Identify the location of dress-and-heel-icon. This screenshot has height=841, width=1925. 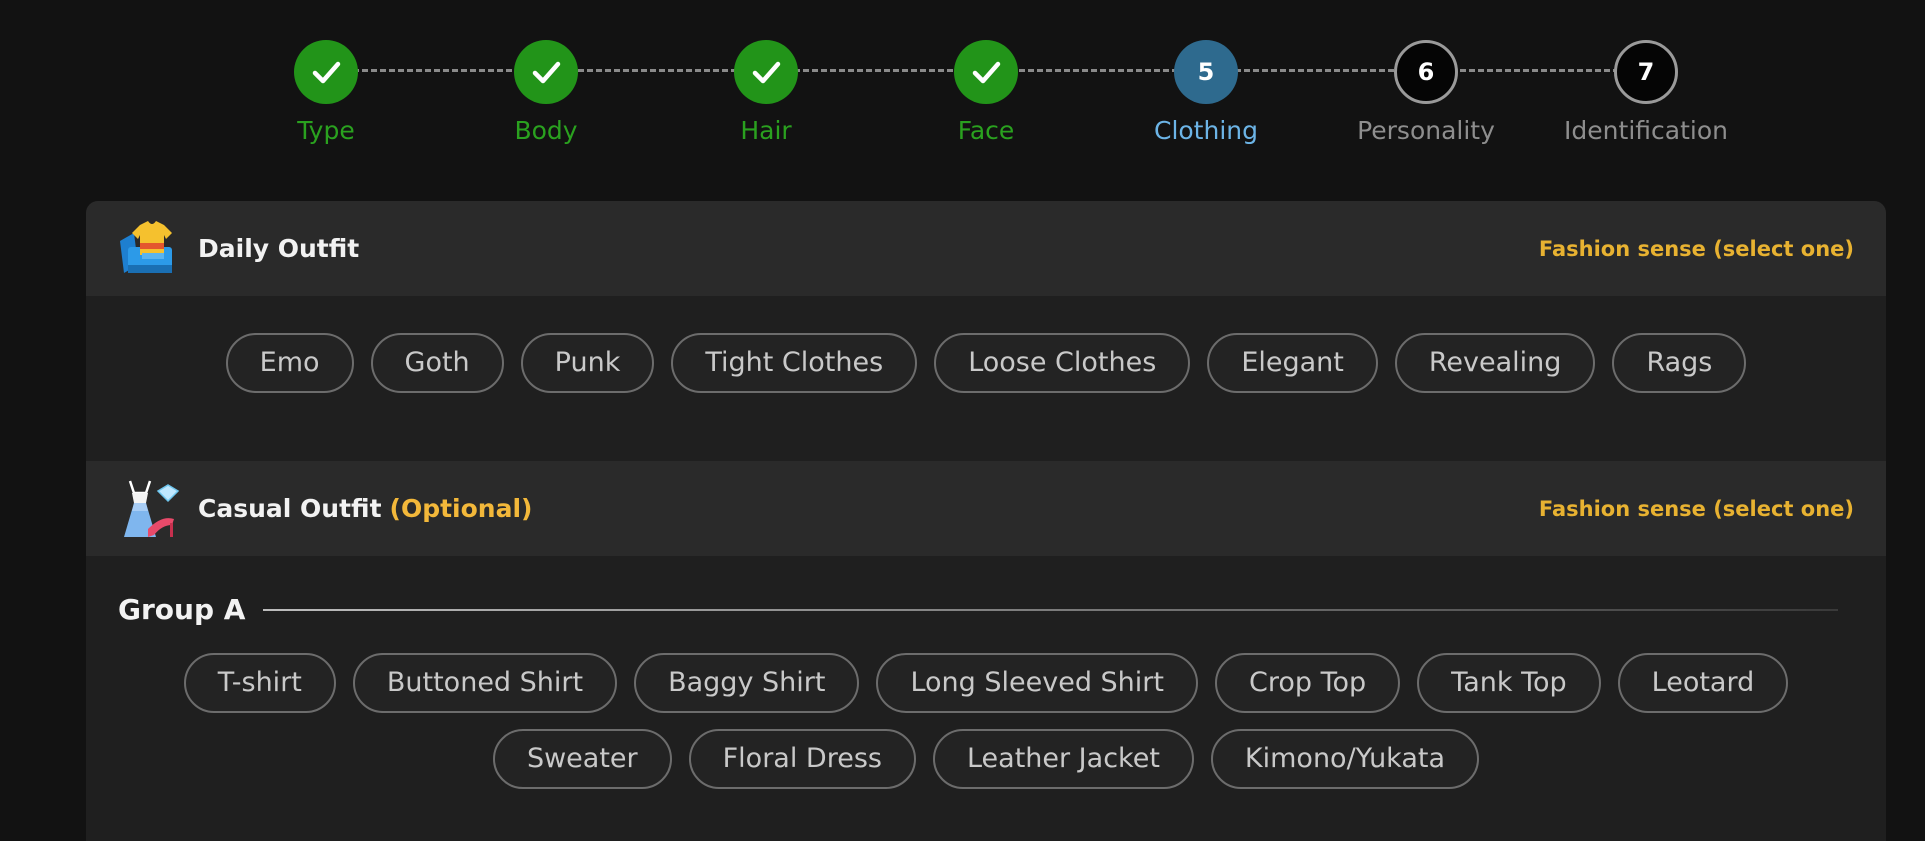
(152, 508).